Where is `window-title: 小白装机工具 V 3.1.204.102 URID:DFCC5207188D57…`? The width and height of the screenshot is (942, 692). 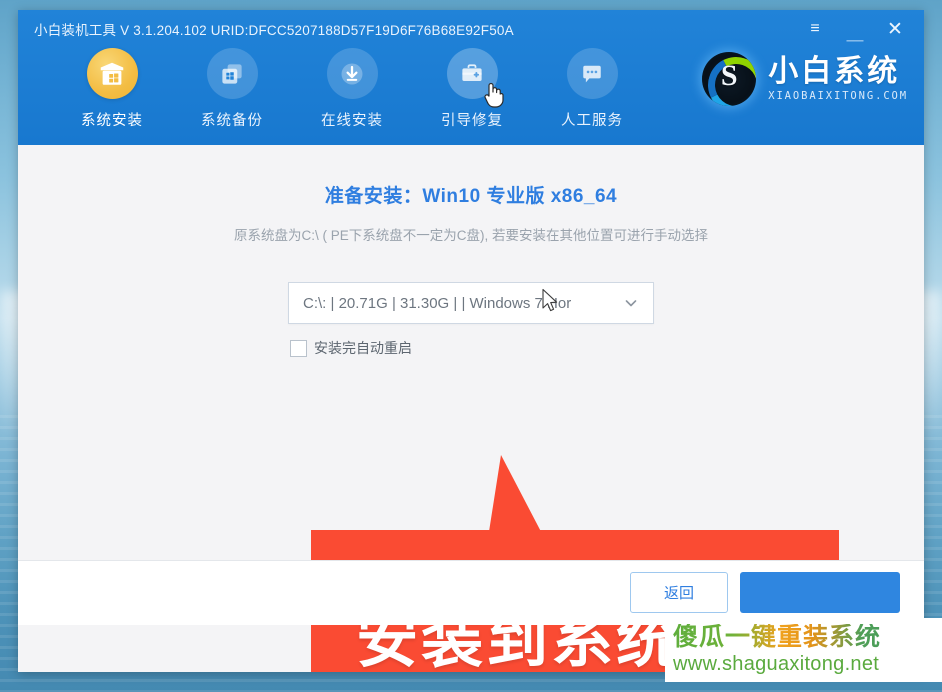 window-title: 小白装机工具 V 3.1.204.102 URID:DFCC5207188D57… is located at coordinates (274, 30).